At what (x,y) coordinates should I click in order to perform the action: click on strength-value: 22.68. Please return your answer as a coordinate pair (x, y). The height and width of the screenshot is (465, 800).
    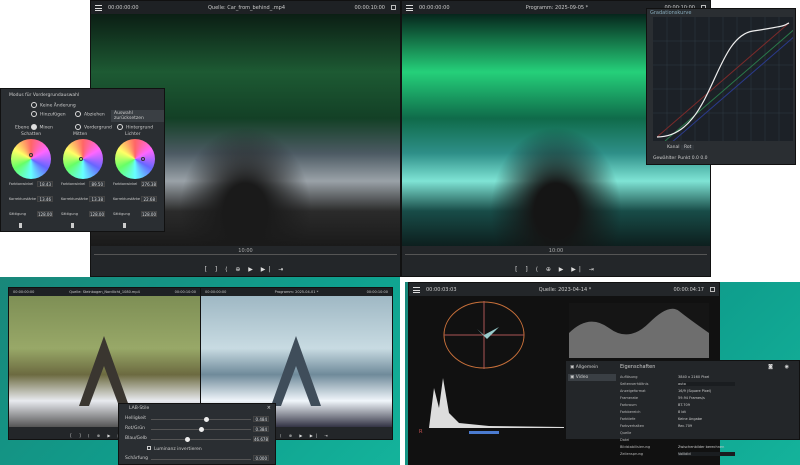
    Looking at the image, I should click on (149, 199).